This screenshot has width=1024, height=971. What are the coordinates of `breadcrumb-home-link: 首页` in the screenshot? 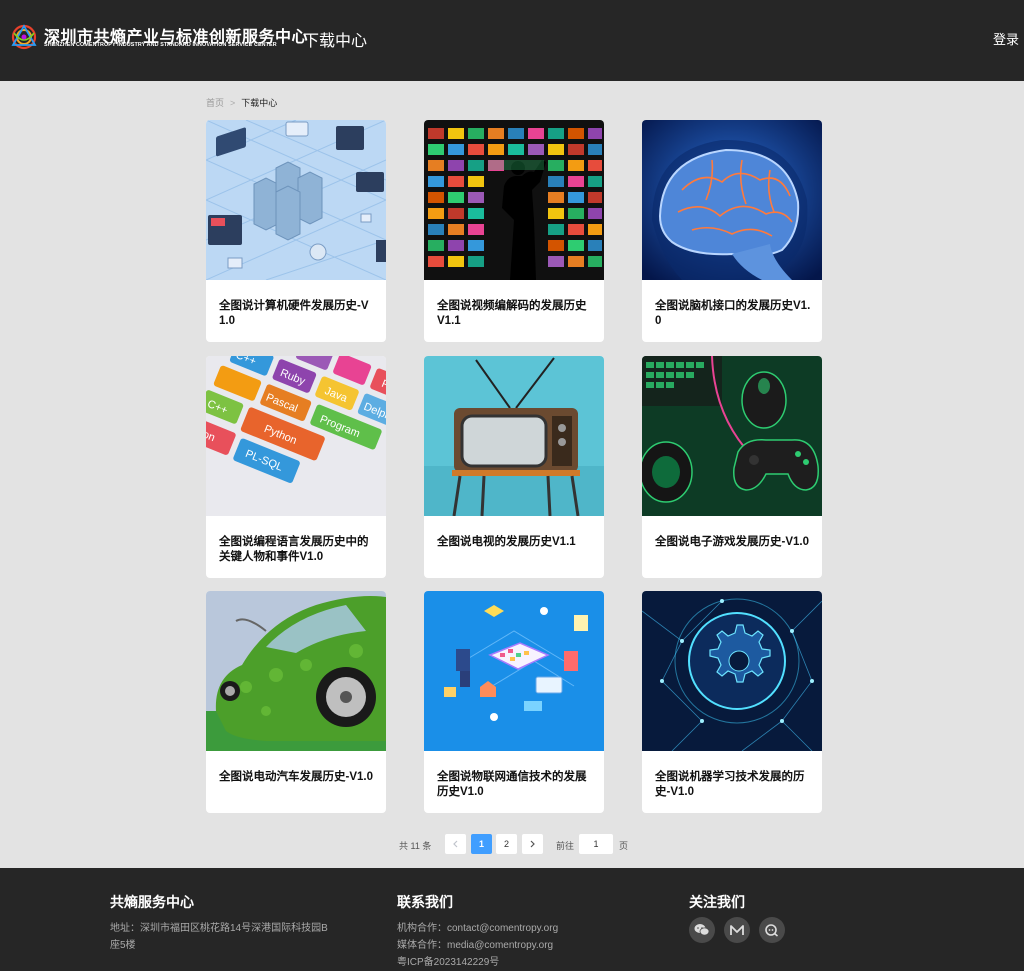 It's located at (215, 103).